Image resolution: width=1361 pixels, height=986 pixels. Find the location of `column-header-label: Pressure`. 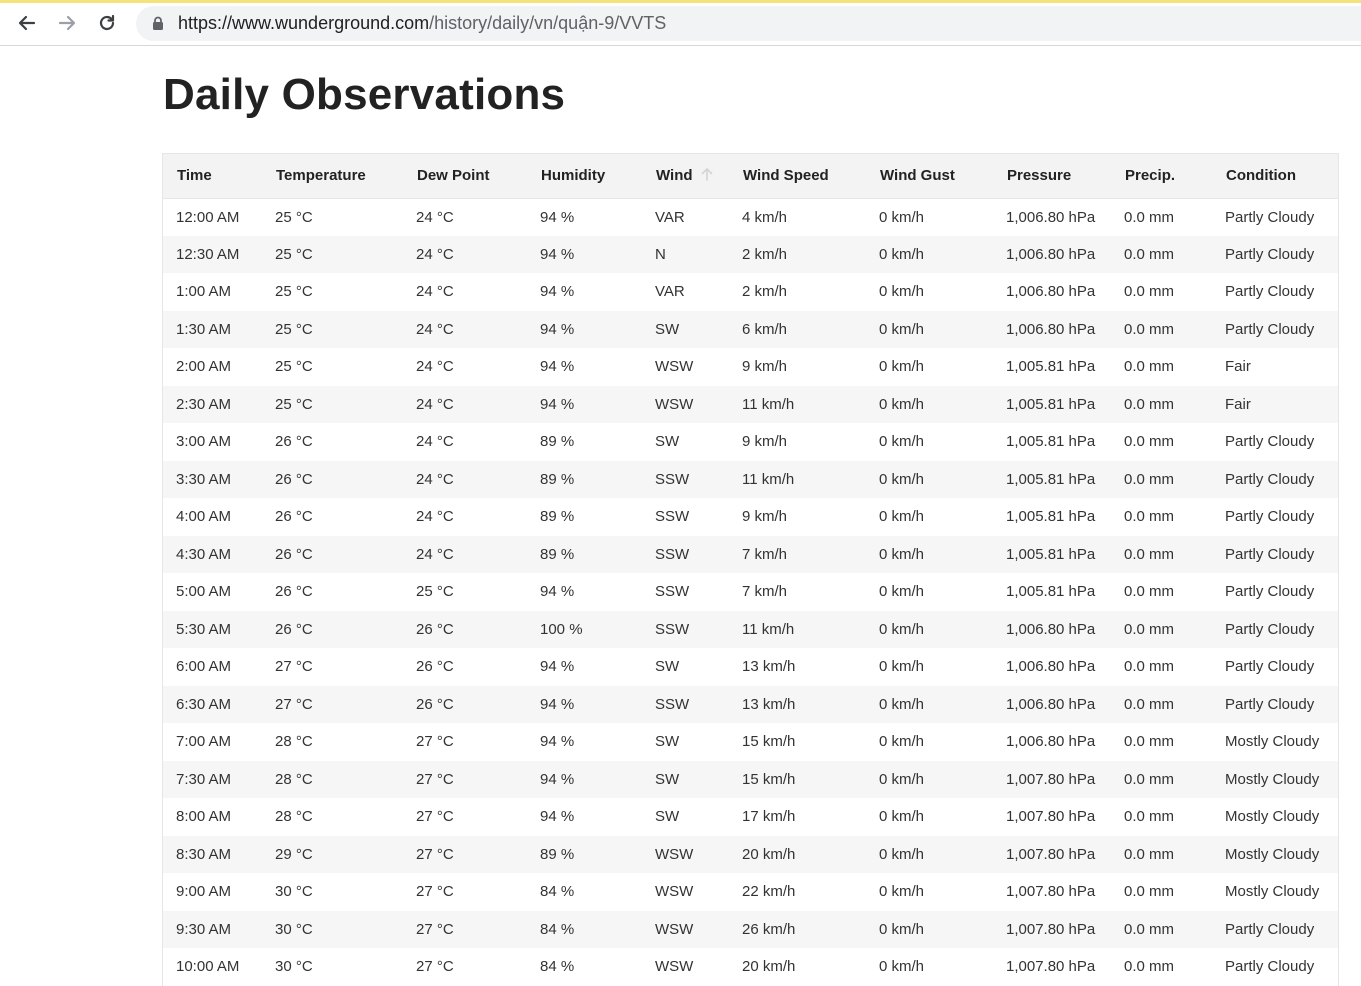

column-header-label: Pressure is located at coordinates (1039, 176).